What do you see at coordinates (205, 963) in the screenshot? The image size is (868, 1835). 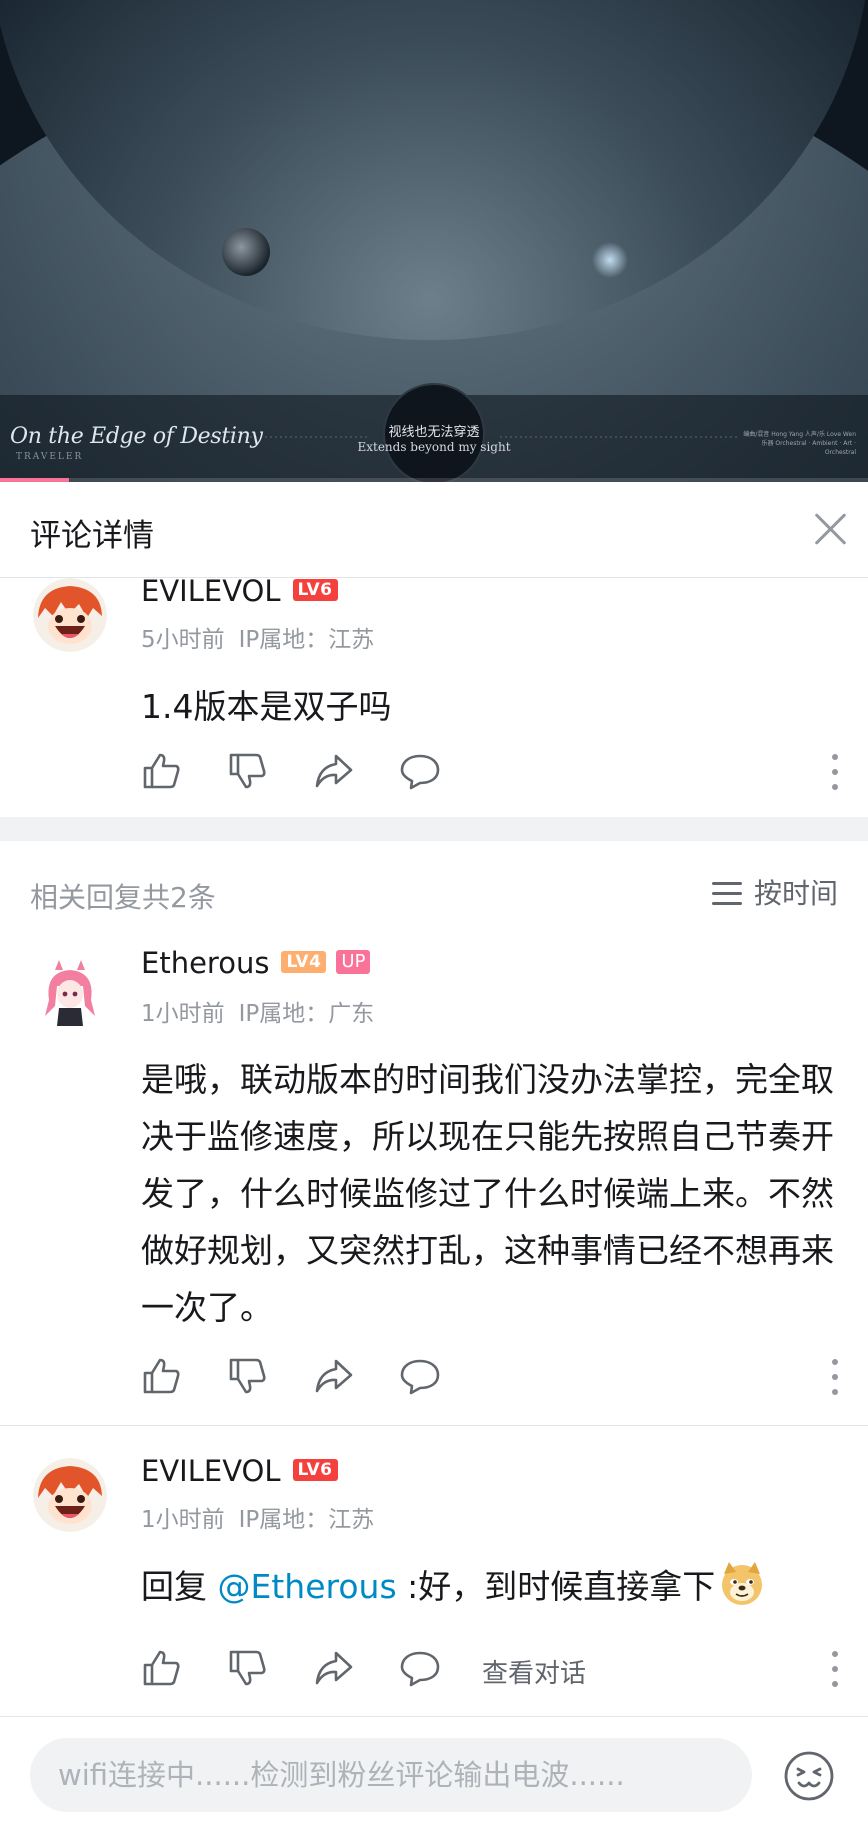 I see `username-text: Etherous` at bounding box center [205, 963].